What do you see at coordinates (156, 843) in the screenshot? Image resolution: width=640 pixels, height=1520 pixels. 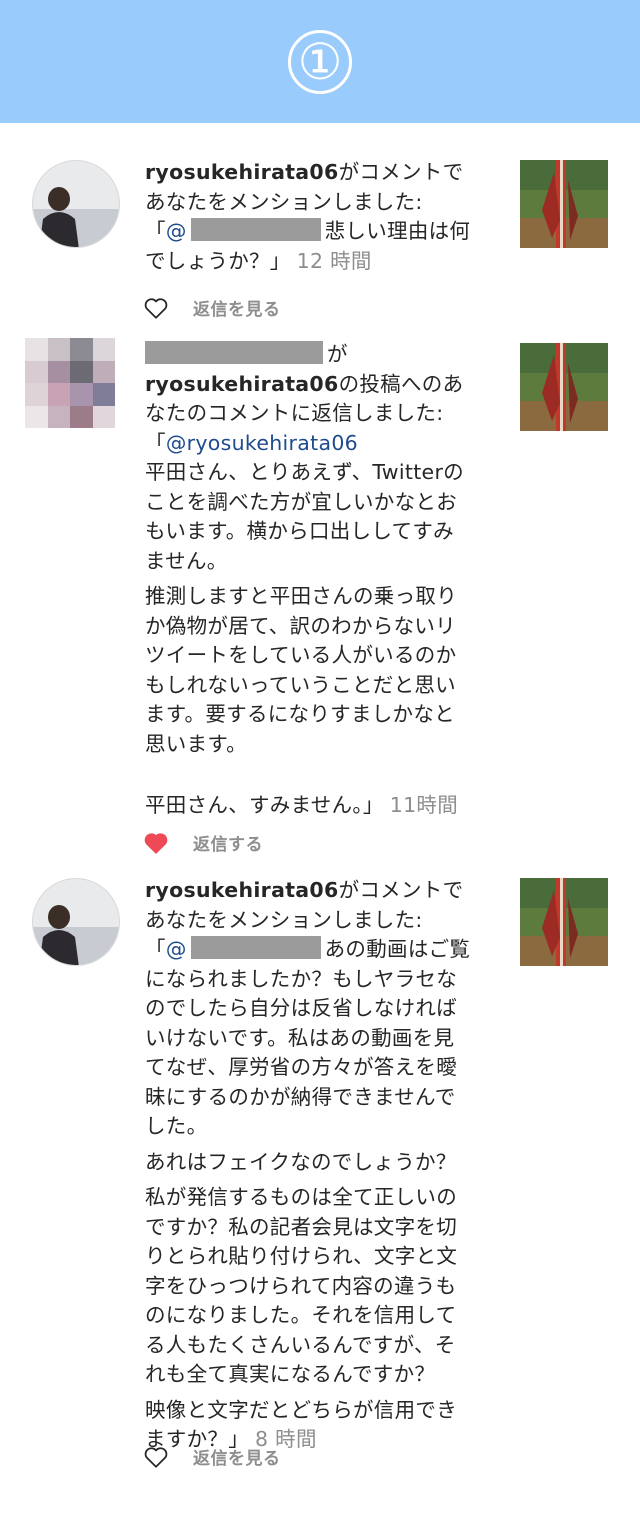 I see `heart-filled-icon` at bounding box center [156, 843].